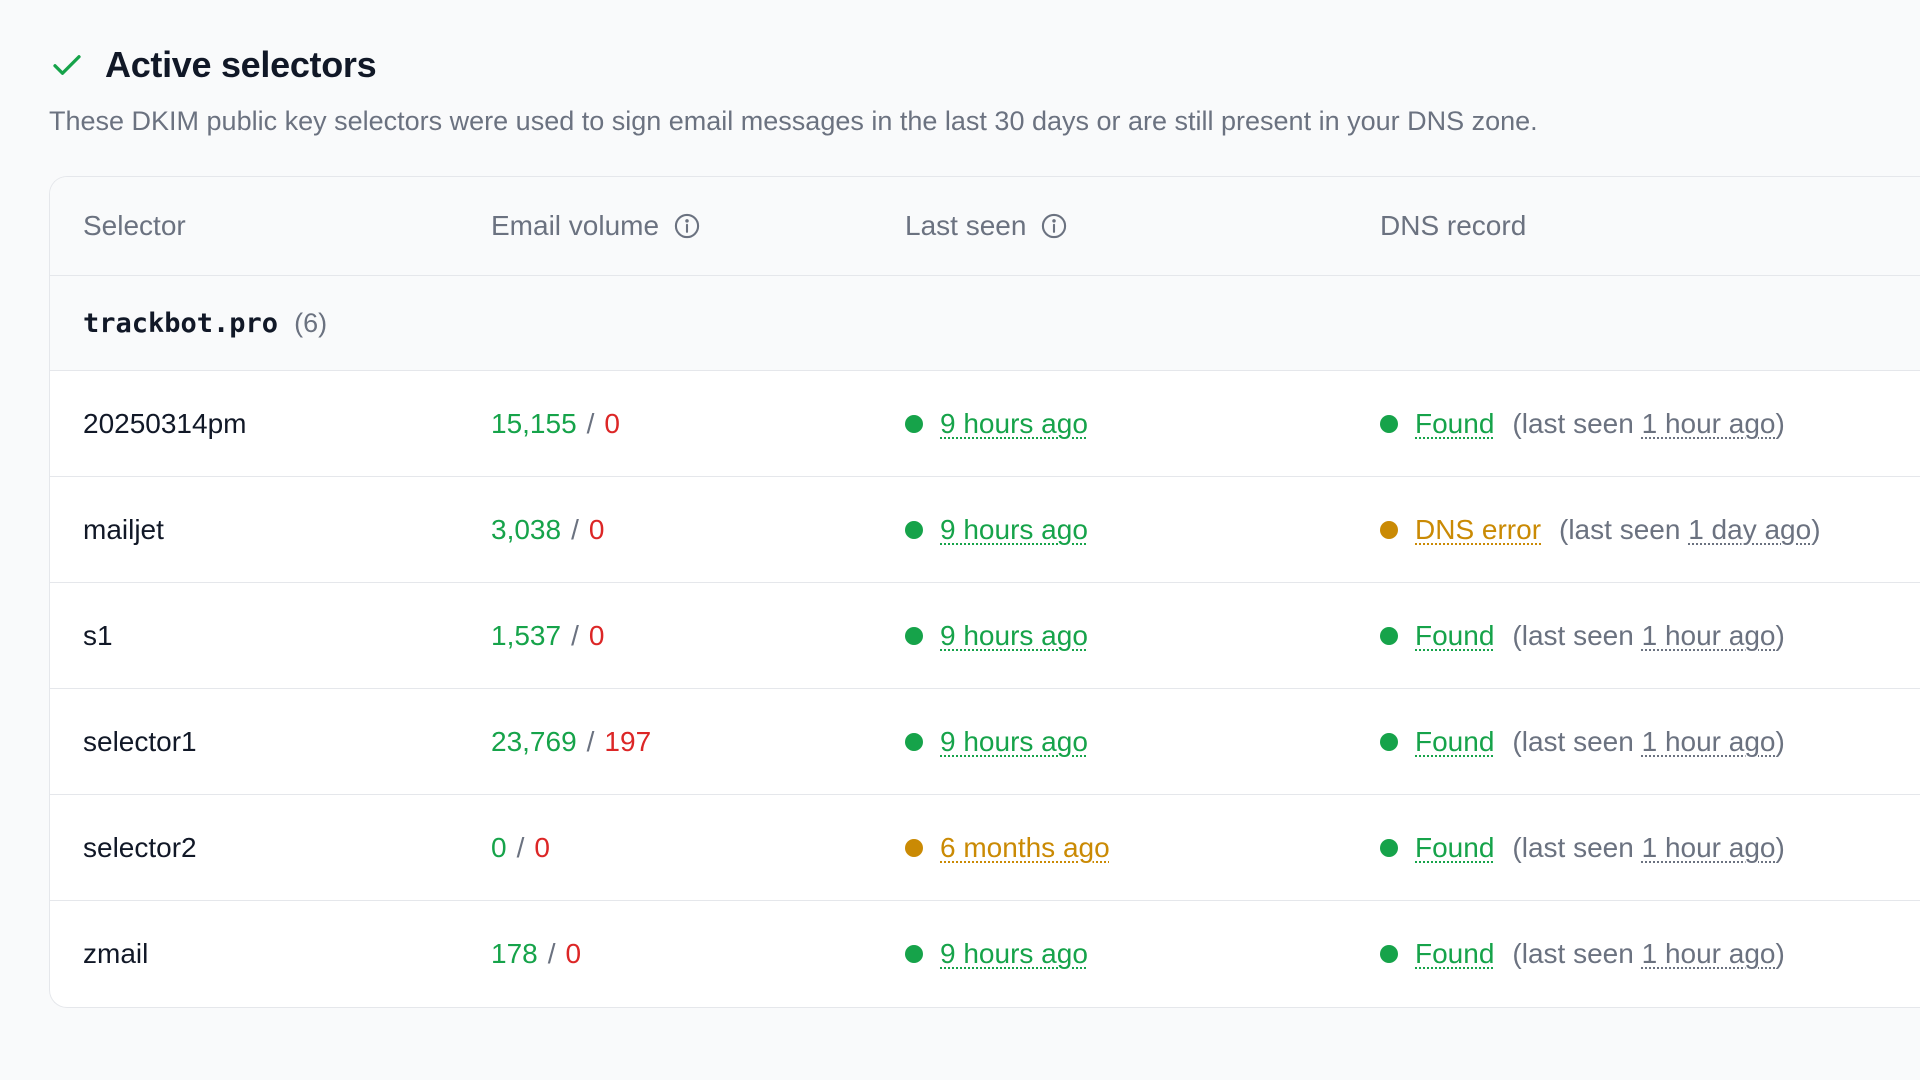 This screenshot has width=1920, height=1080. Describe the element at coordinates (140, 741) in the screenshot. I see `selector-name: selector1` at that location.